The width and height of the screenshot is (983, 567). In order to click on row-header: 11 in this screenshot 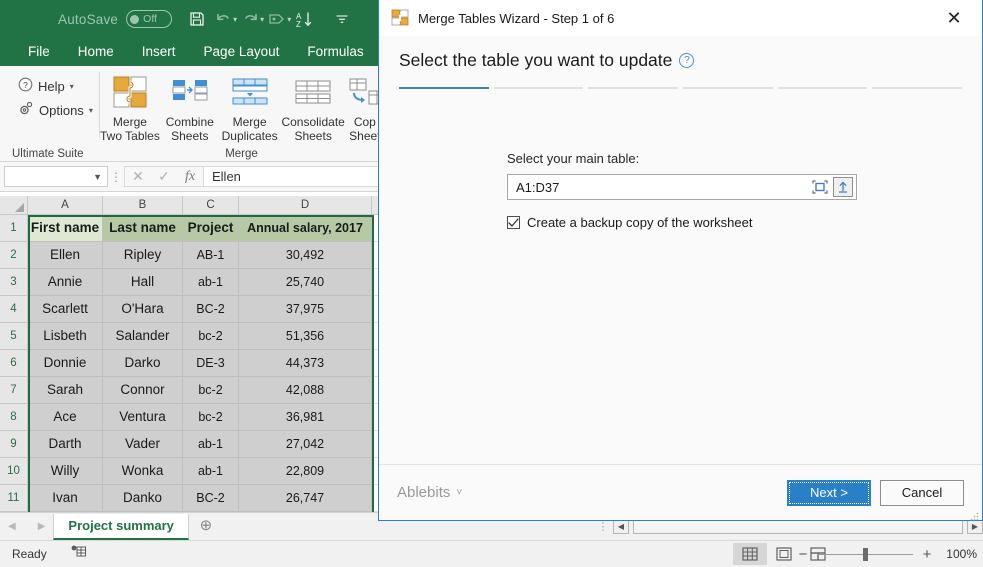, I will do `click(14, 498)`.